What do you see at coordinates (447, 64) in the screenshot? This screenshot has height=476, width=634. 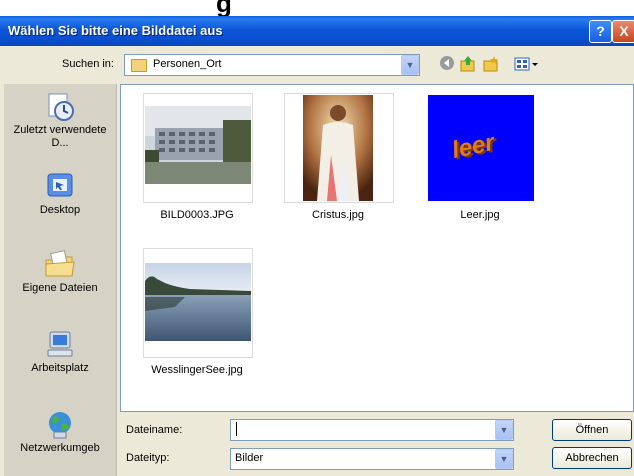 I see `back-icon` at bounding box center [447, 64].